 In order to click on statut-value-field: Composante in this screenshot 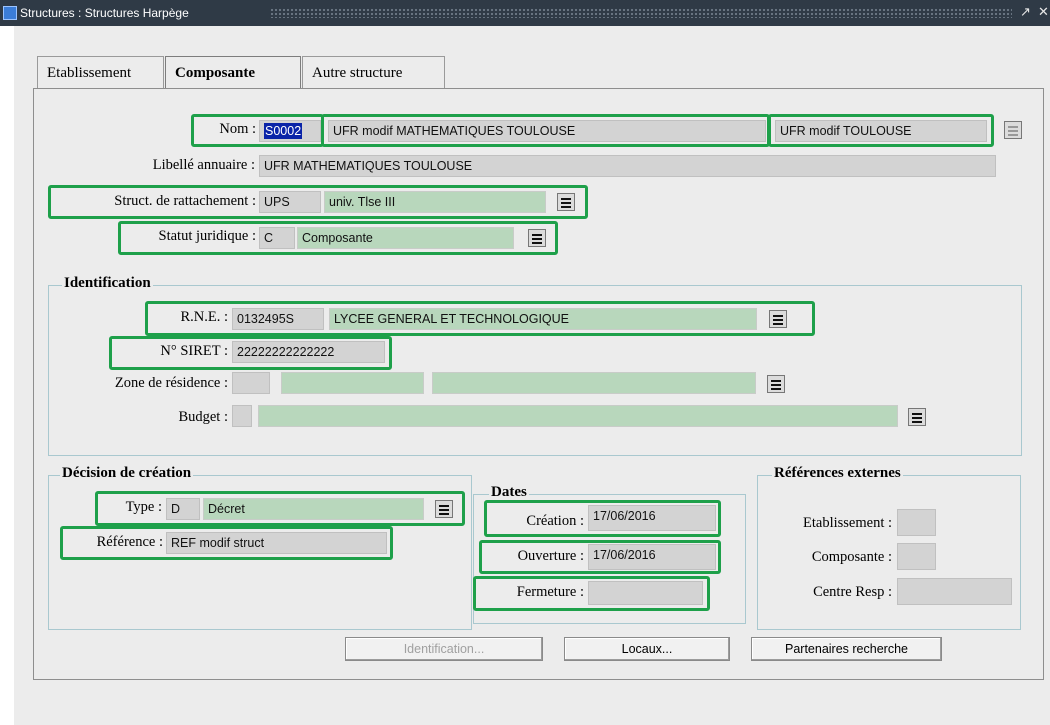, I will do `click(405, 238)`.